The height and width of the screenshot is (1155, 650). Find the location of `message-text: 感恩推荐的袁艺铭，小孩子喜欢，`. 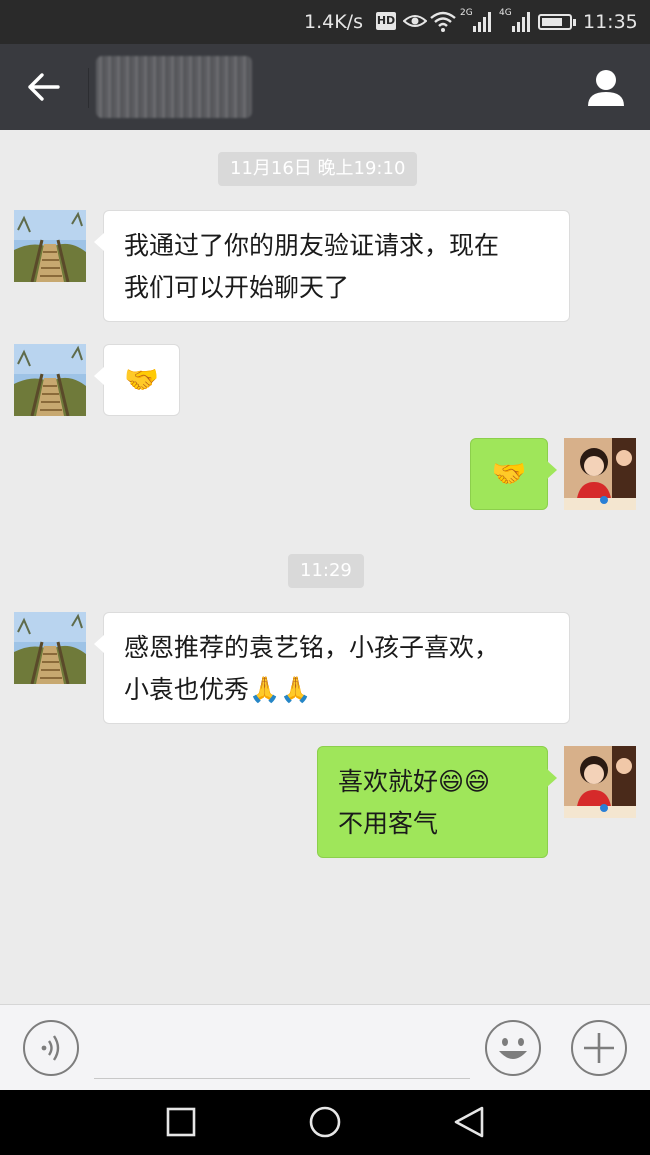

message-text: 感恩推荐的袁艺铭，小孩子喜欢， is located at coordinates (312, 647).